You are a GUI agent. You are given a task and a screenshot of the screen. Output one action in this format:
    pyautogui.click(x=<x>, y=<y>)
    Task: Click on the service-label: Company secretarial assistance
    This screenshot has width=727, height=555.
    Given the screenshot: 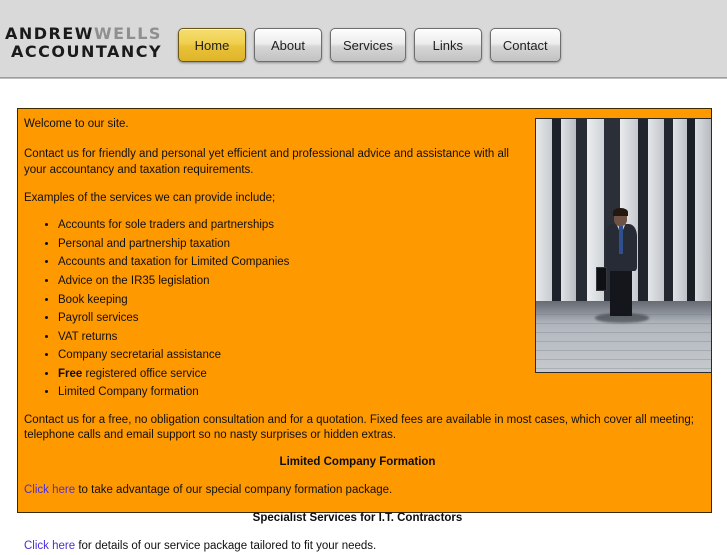 What is the action you would take?
    pyautogui.click(x=139, y=355)
    